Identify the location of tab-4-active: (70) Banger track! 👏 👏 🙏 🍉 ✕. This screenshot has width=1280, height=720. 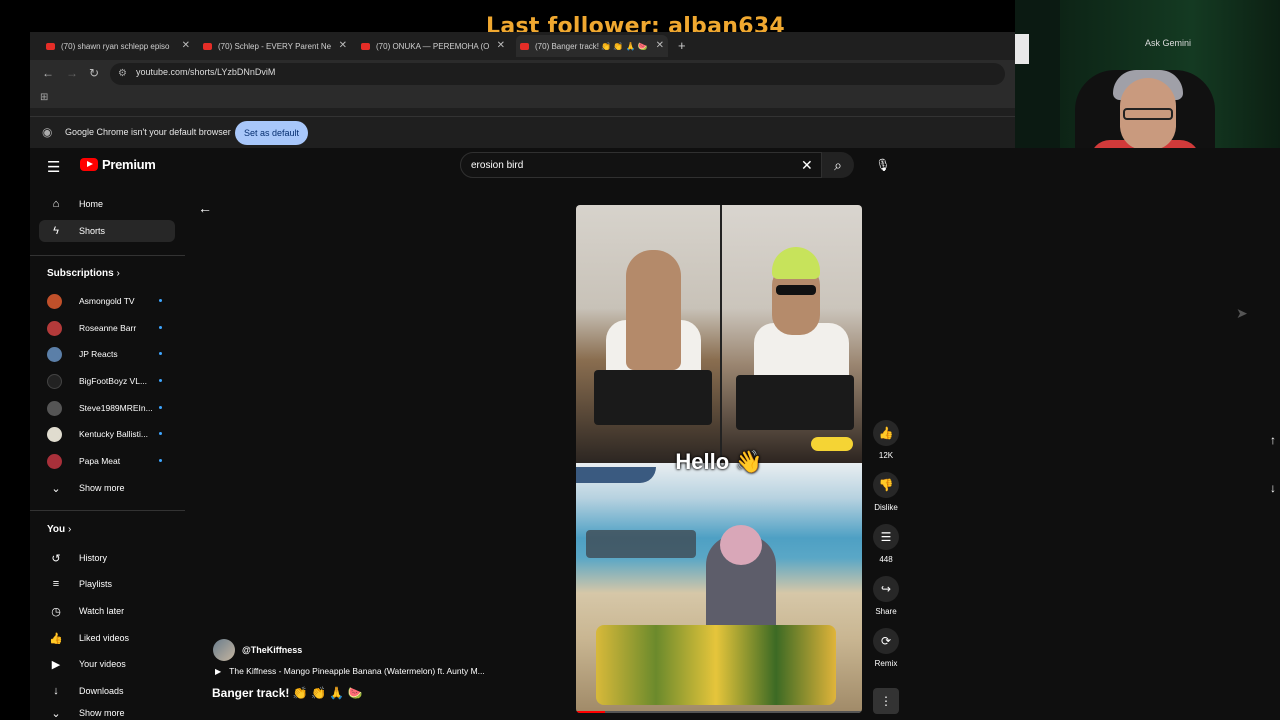
(592, 46).